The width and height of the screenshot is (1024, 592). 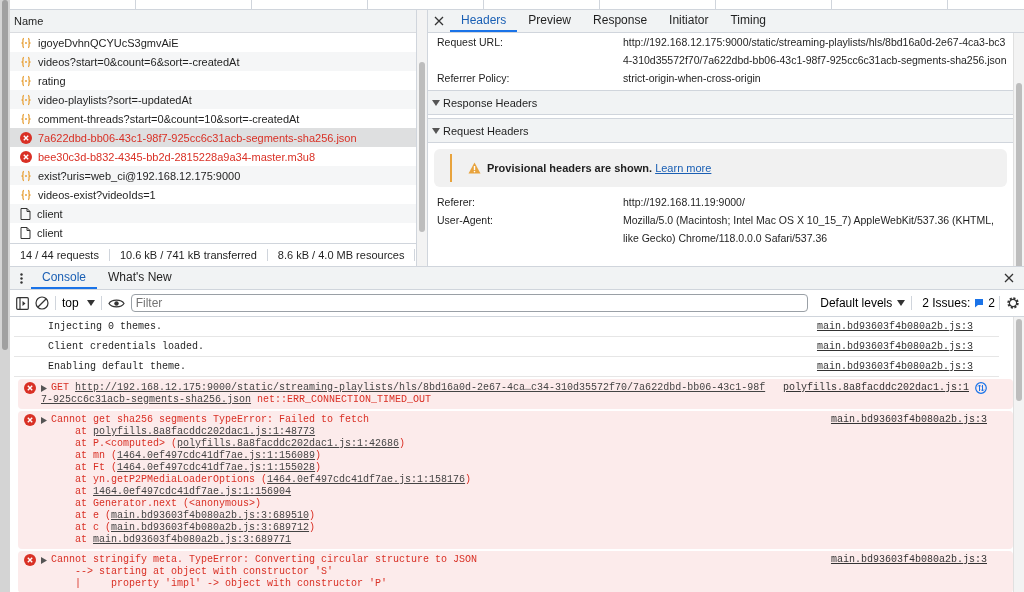 I want to click on log-message: Client credentials loaded., so click(x=127, y=346).